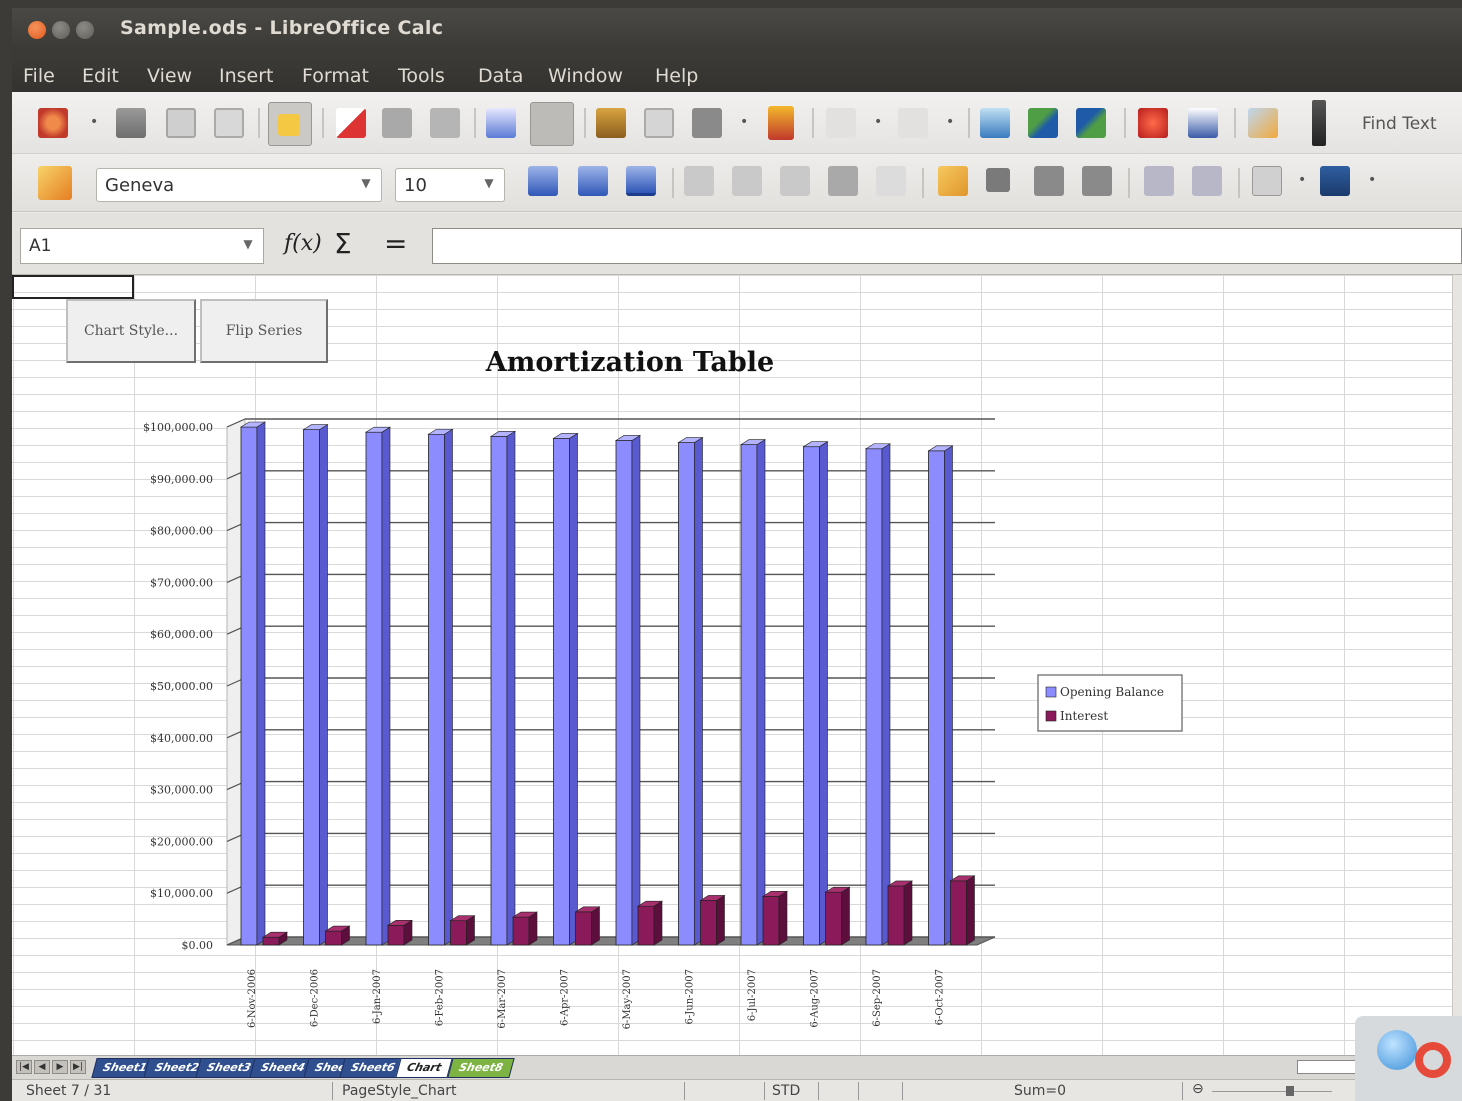  I want to click on email-icon, so click(229, 123).